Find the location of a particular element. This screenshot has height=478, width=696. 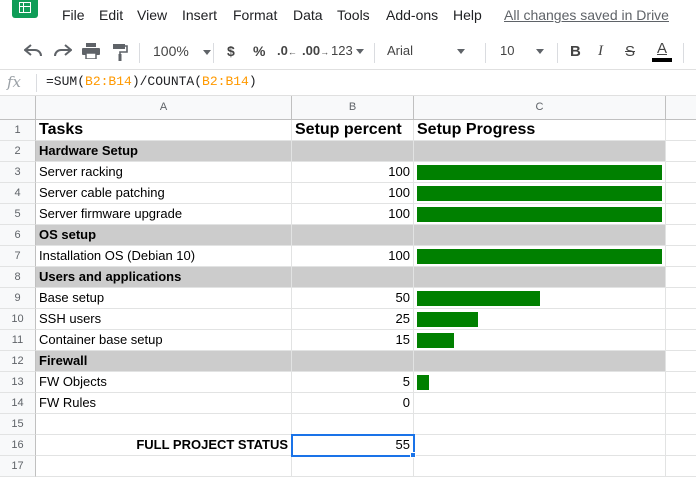

percent-format-button: % is located at coordinates (259, 51).